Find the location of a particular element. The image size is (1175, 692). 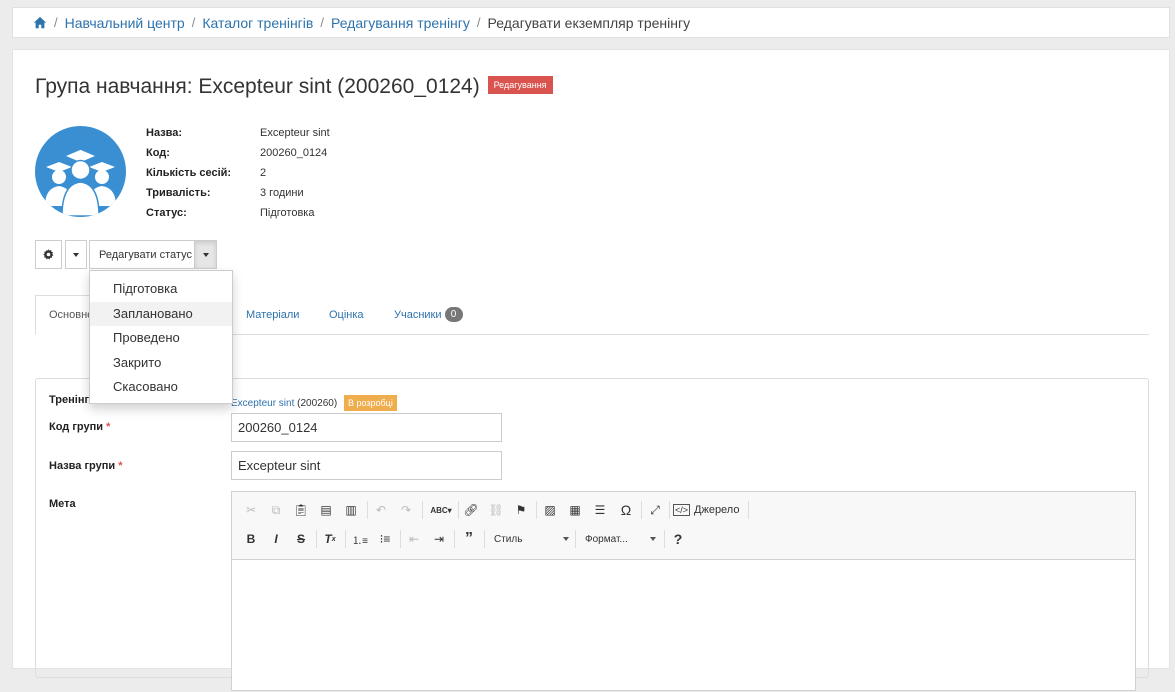

home-icon is located at coordinates (40, 23).